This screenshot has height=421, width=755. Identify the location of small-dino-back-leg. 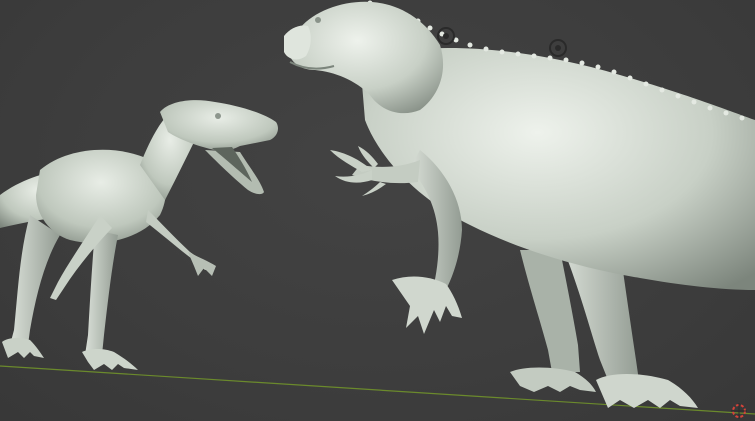
(35, 280).